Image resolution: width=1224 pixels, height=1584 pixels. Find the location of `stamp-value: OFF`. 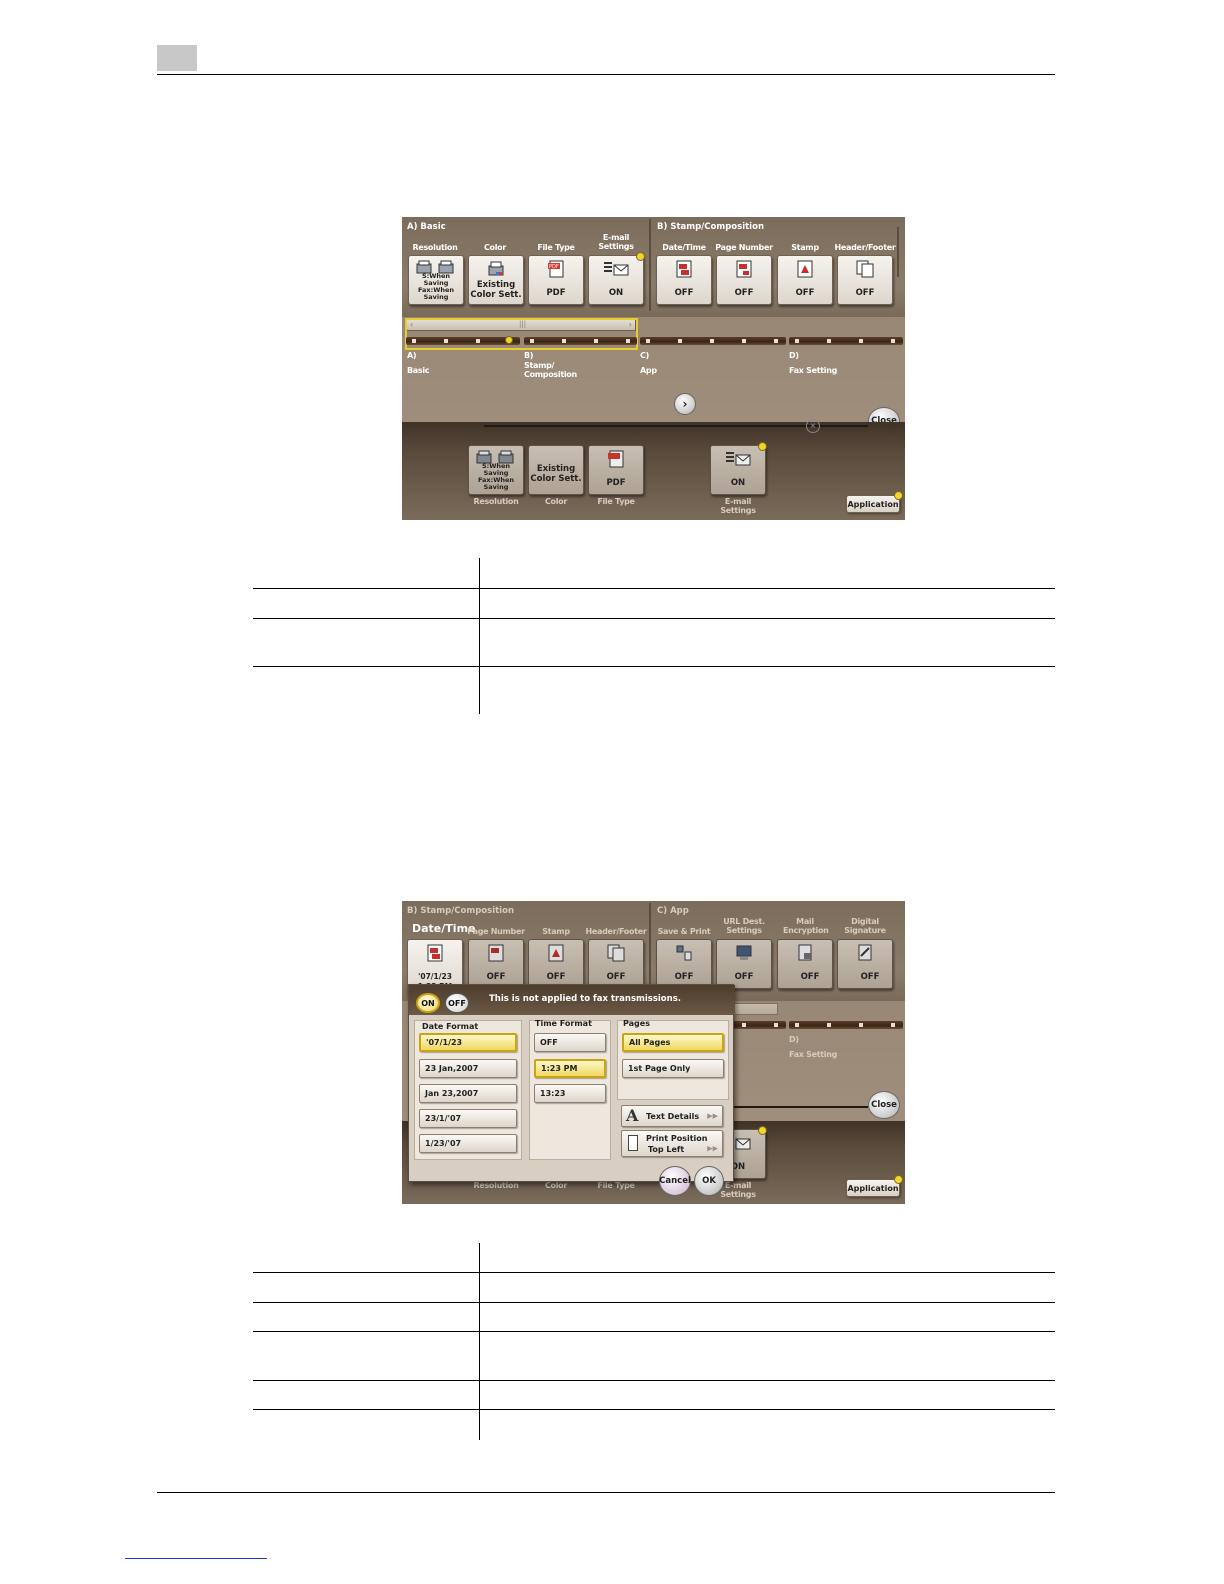

stamp-value: OFF is located at coordinates (805, 293).